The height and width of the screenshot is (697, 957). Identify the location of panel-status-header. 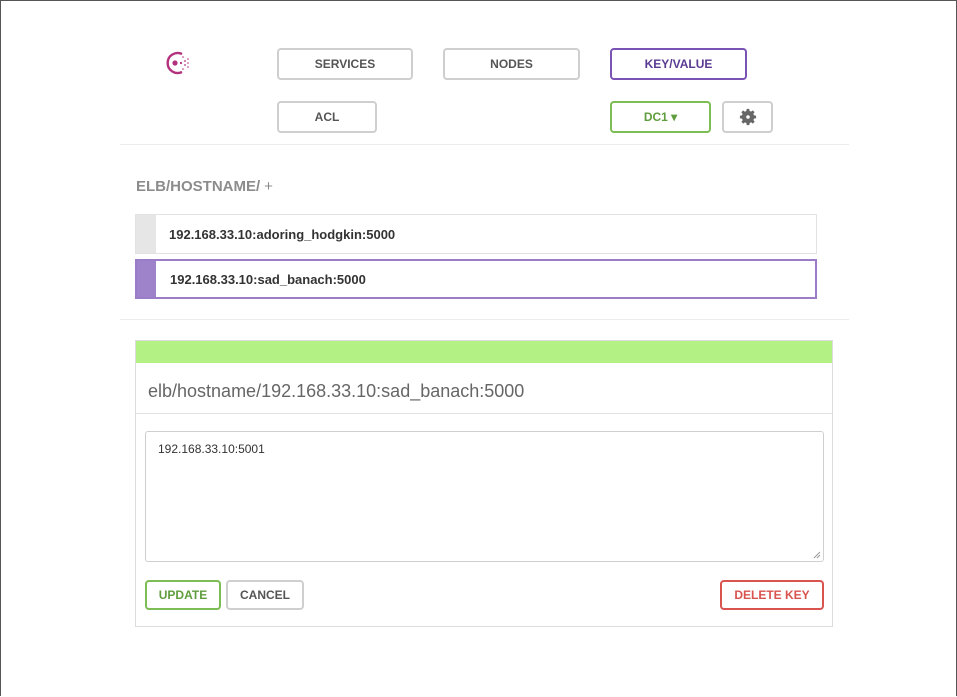
(484, 352).